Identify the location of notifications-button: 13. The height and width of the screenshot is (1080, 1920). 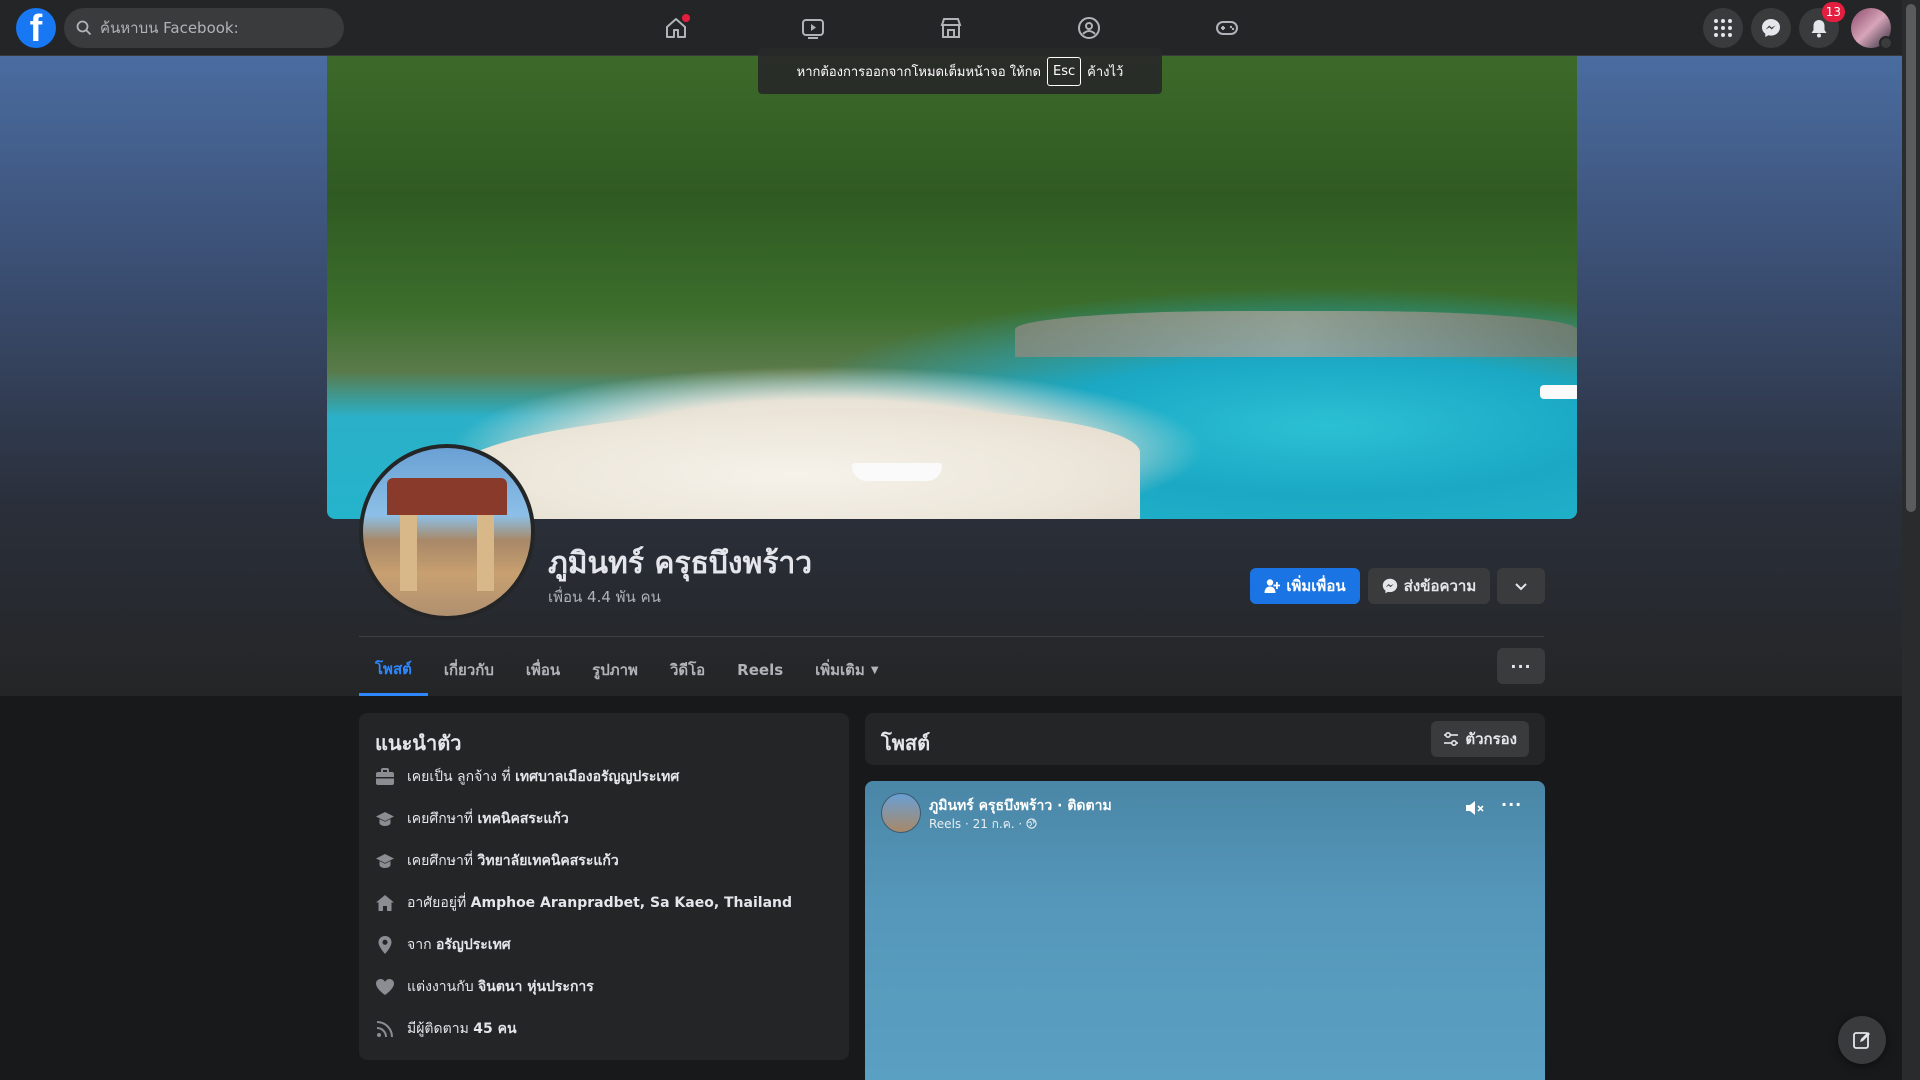
(1822, 25).